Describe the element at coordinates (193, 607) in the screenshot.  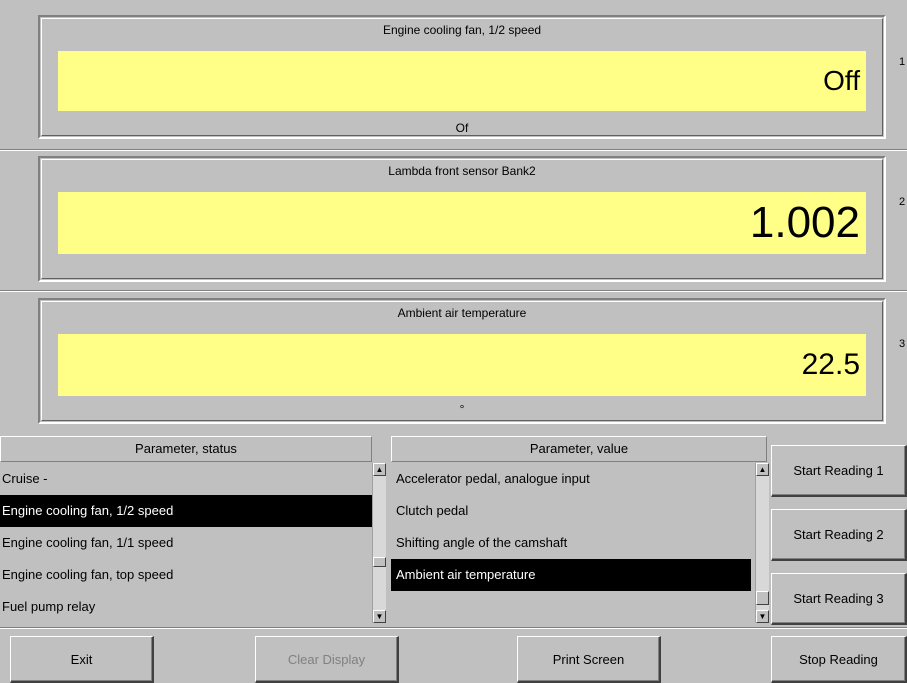
I see `list-item: Fuel pump relay` at that location.